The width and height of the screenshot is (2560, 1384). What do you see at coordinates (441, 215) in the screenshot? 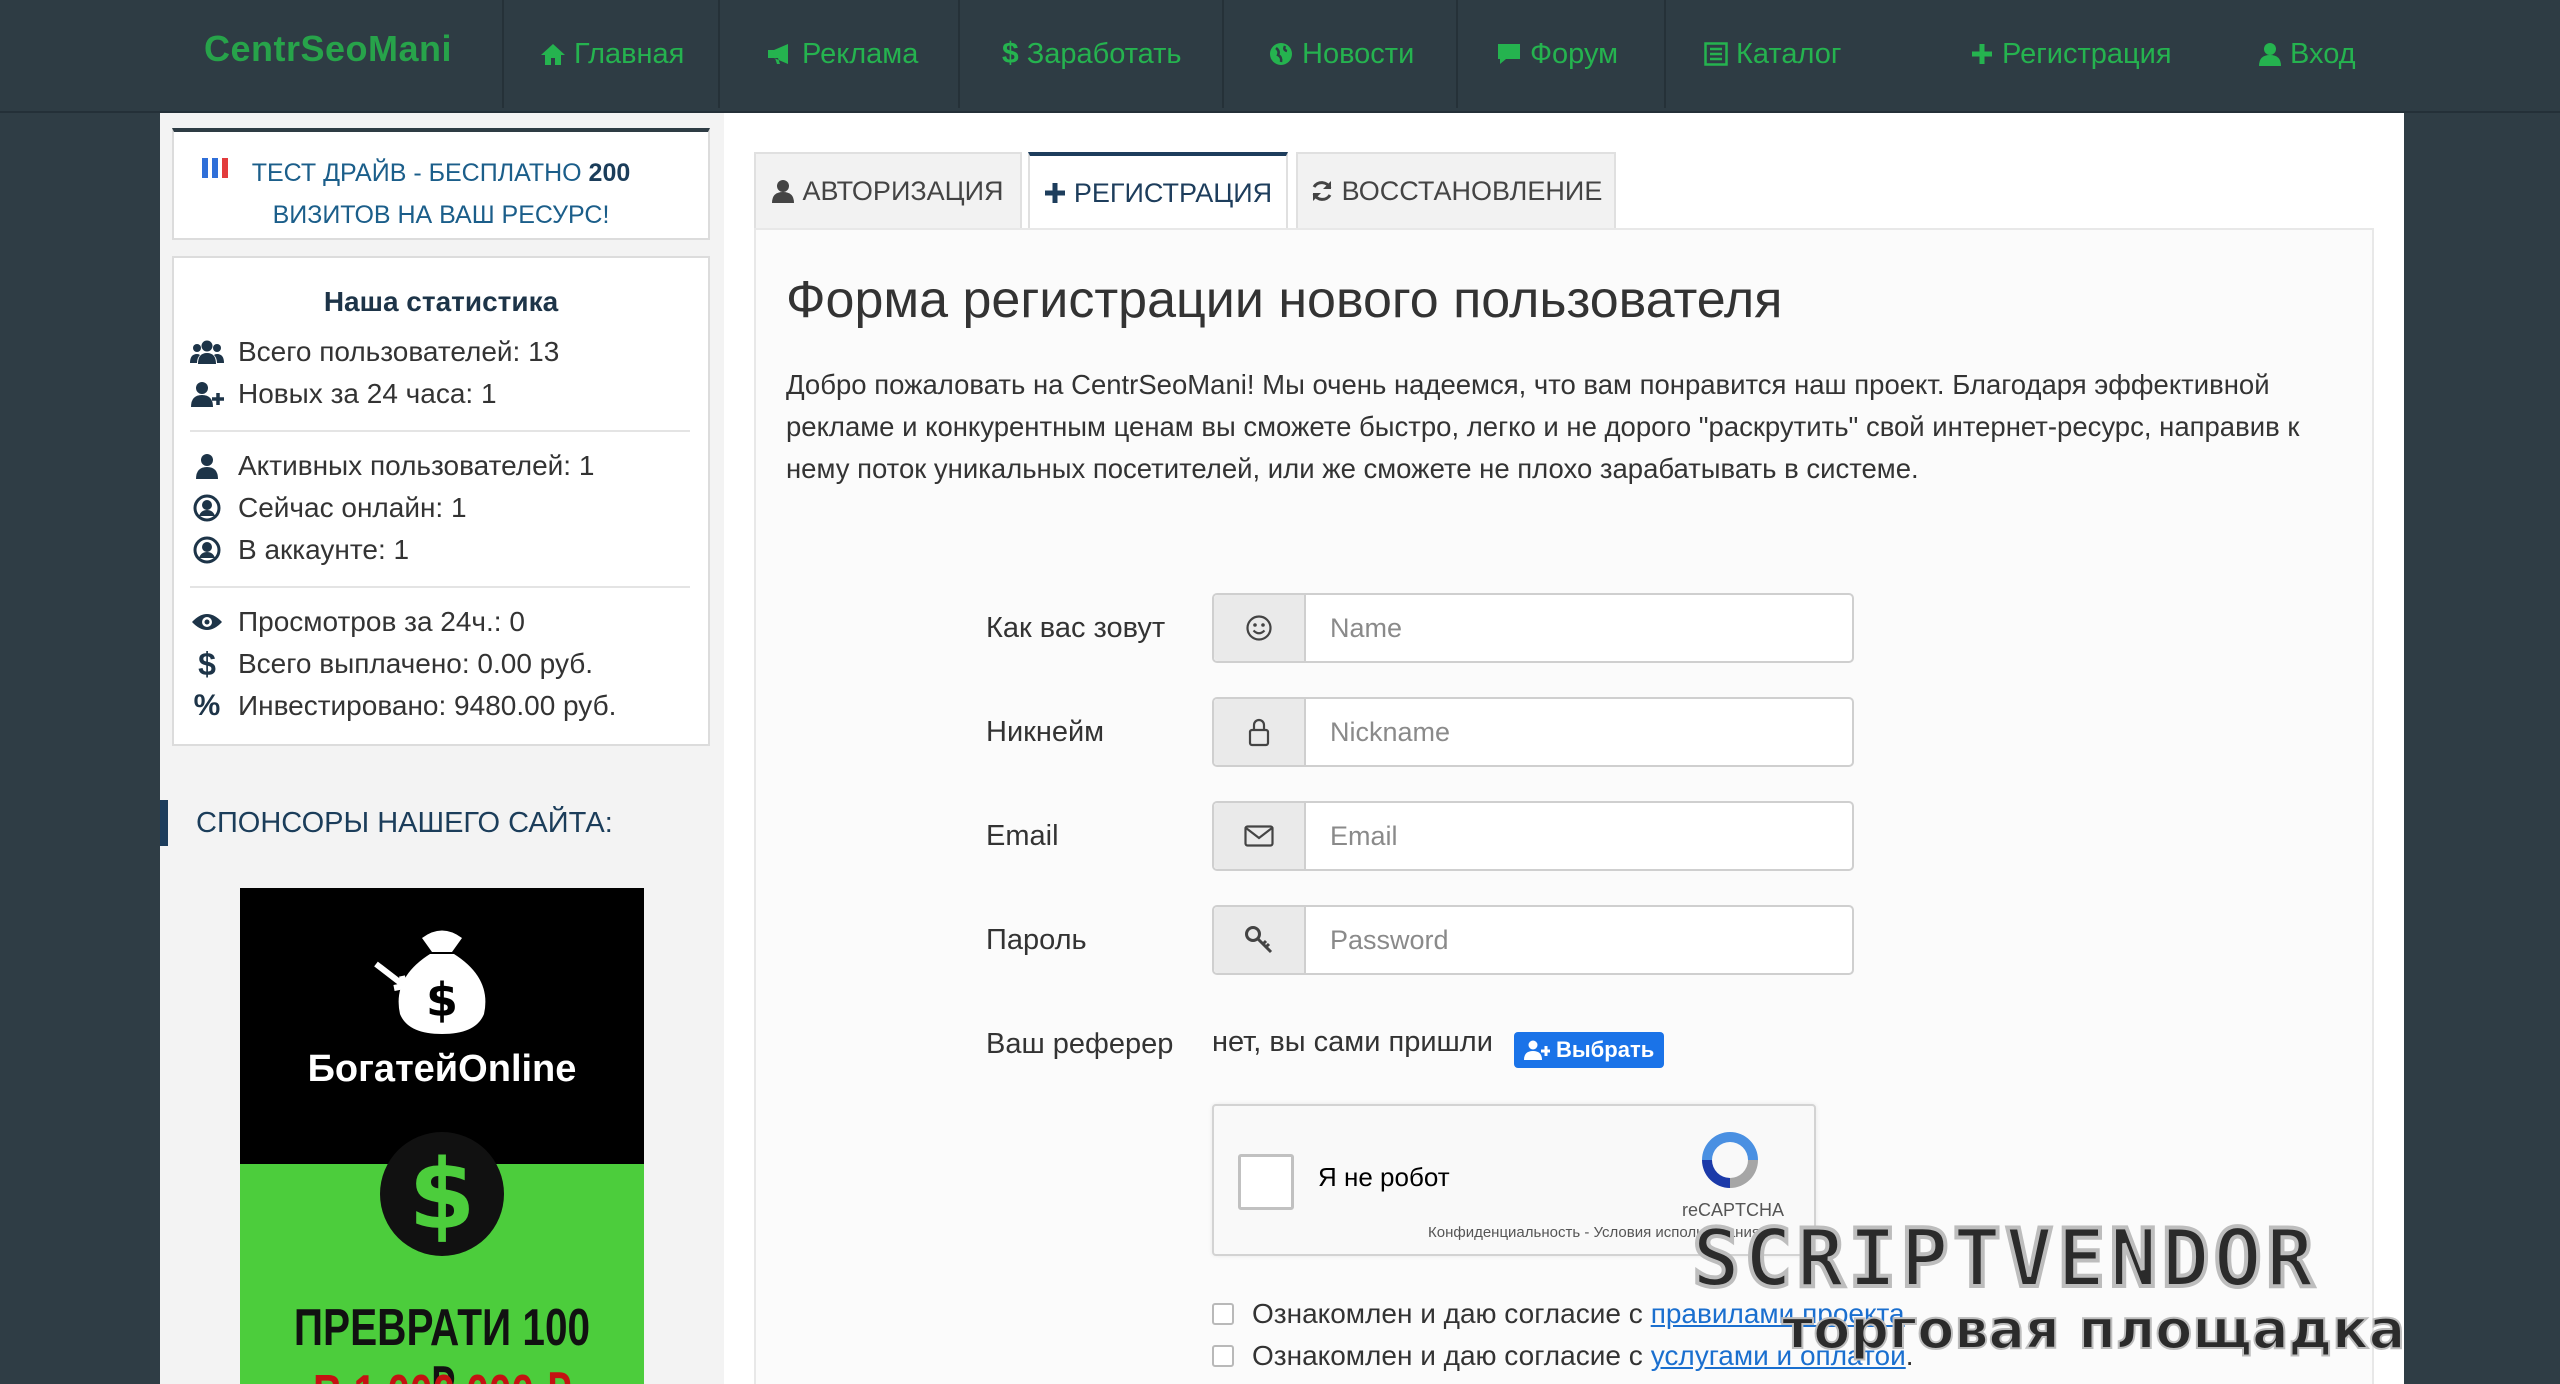
I see `promo-line-2: ВИЗИТОВ НА ВАШ РЕСУРС!` at bounding box center [441, 215].